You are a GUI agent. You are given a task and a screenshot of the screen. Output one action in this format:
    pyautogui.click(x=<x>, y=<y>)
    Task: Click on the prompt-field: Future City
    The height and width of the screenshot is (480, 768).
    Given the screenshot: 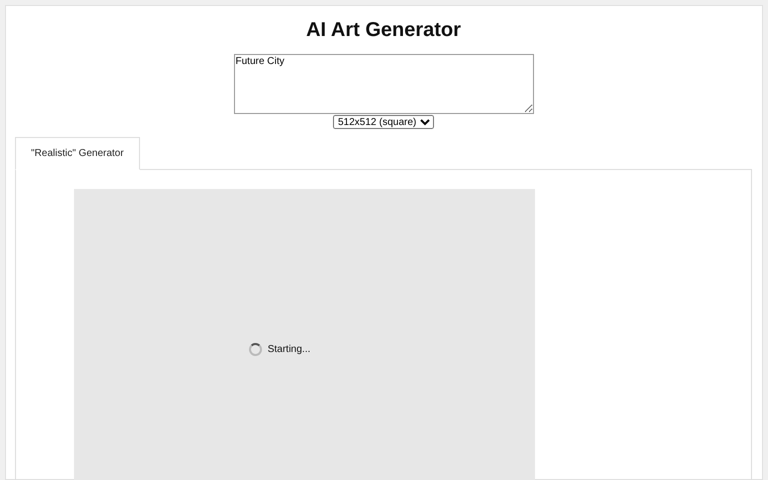 What is the action you would take?
    pyautogui.click(x=384, y=84)
    